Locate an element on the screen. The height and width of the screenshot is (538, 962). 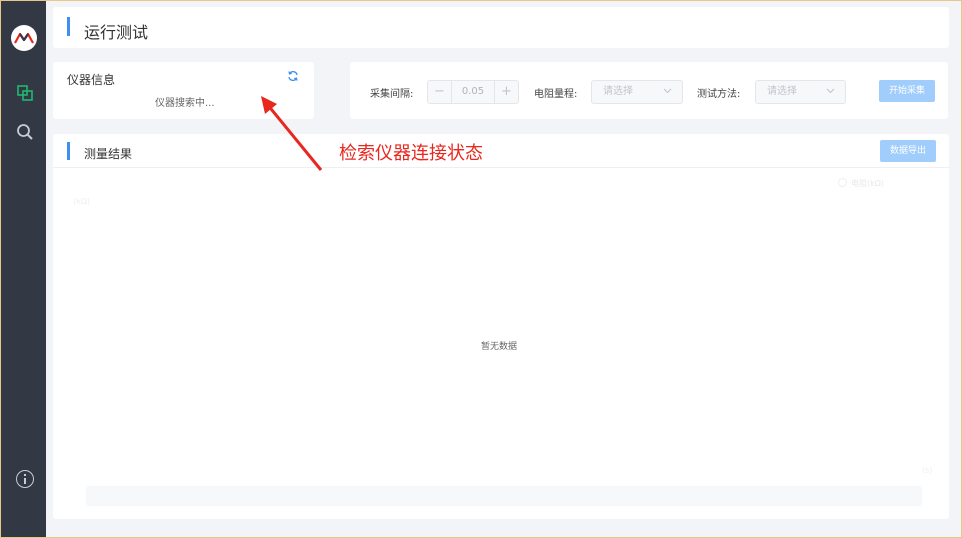
chart-zoom-slider is located at coordinates (504, 496).